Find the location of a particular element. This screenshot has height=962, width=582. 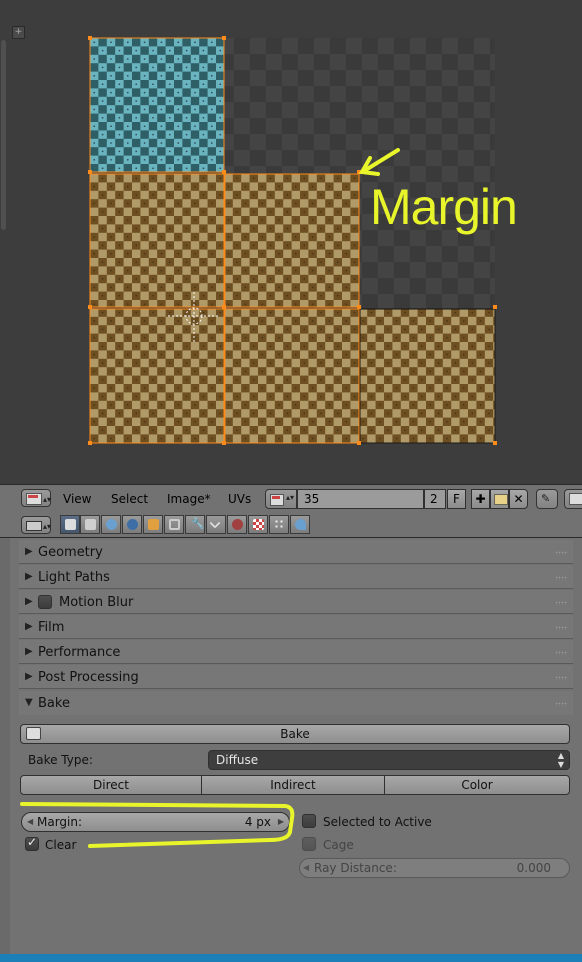

margin-label: Margin: is located at coordinates (60, 822).